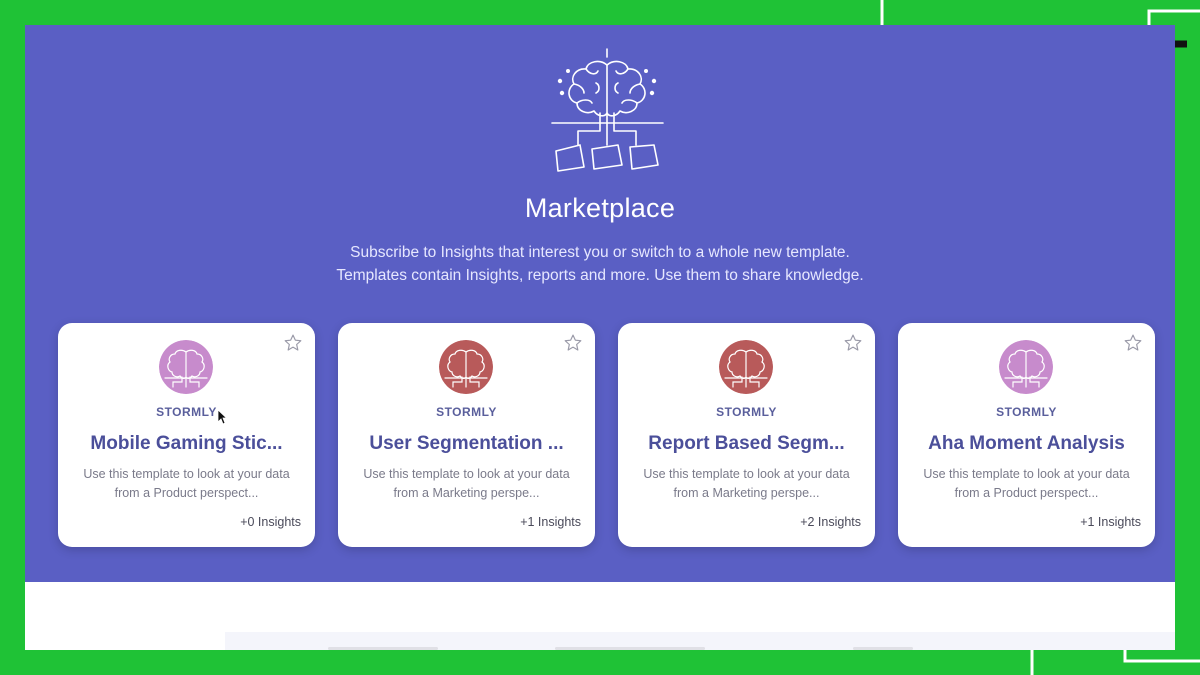 The image size is (1200, 675). What do you see at coordinates (607, 110) in the screenshot?
I see `brain-network-icon` at bounding box center [607, 110].